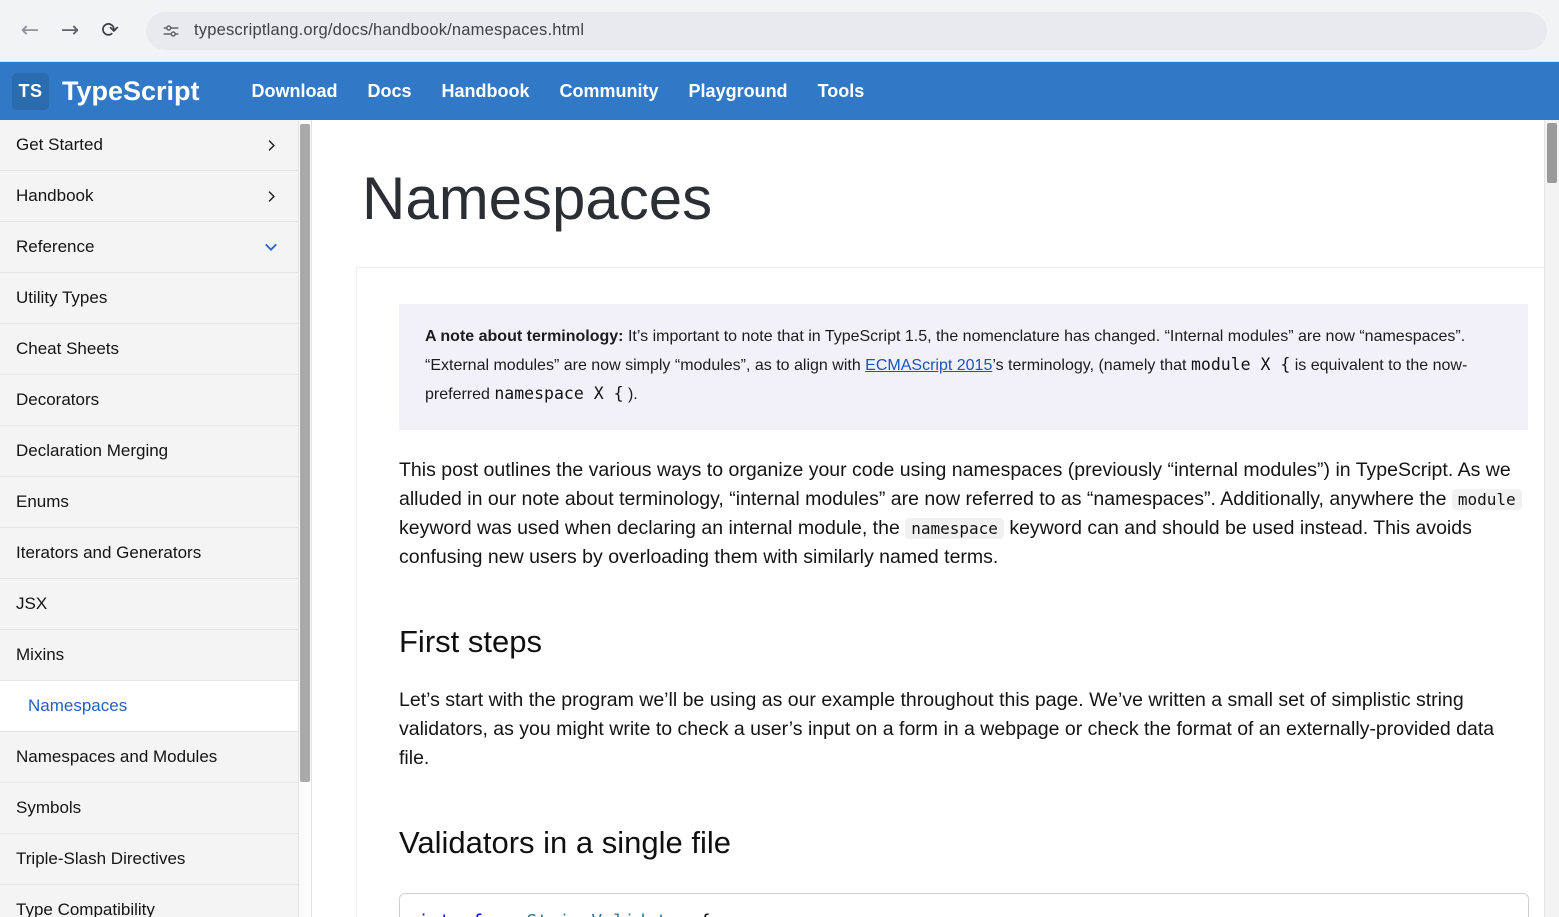 The height and width of the screenshot is (917, 1559). I want to click on sidebar-item-label: Handbook, so click(55, 195).